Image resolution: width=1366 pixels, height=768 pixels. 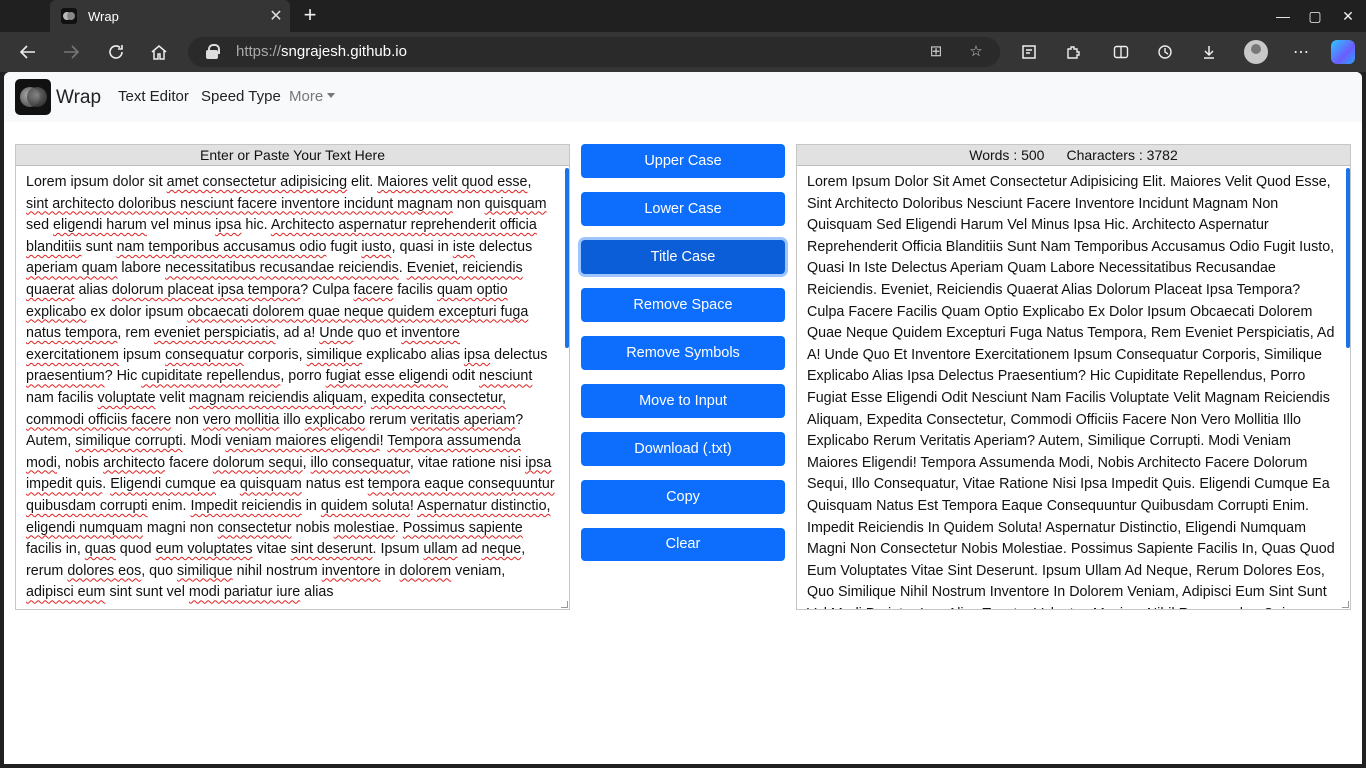 I want to click on new-tab-button: +, so click(x=310, y=16).